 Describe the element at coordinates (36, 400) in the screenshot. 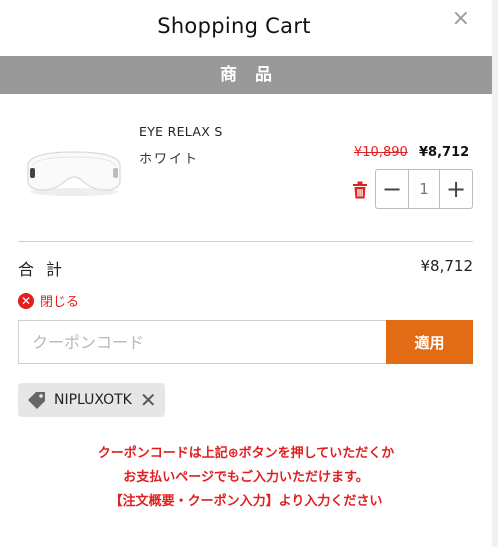

I see `tag-icon` at that location.